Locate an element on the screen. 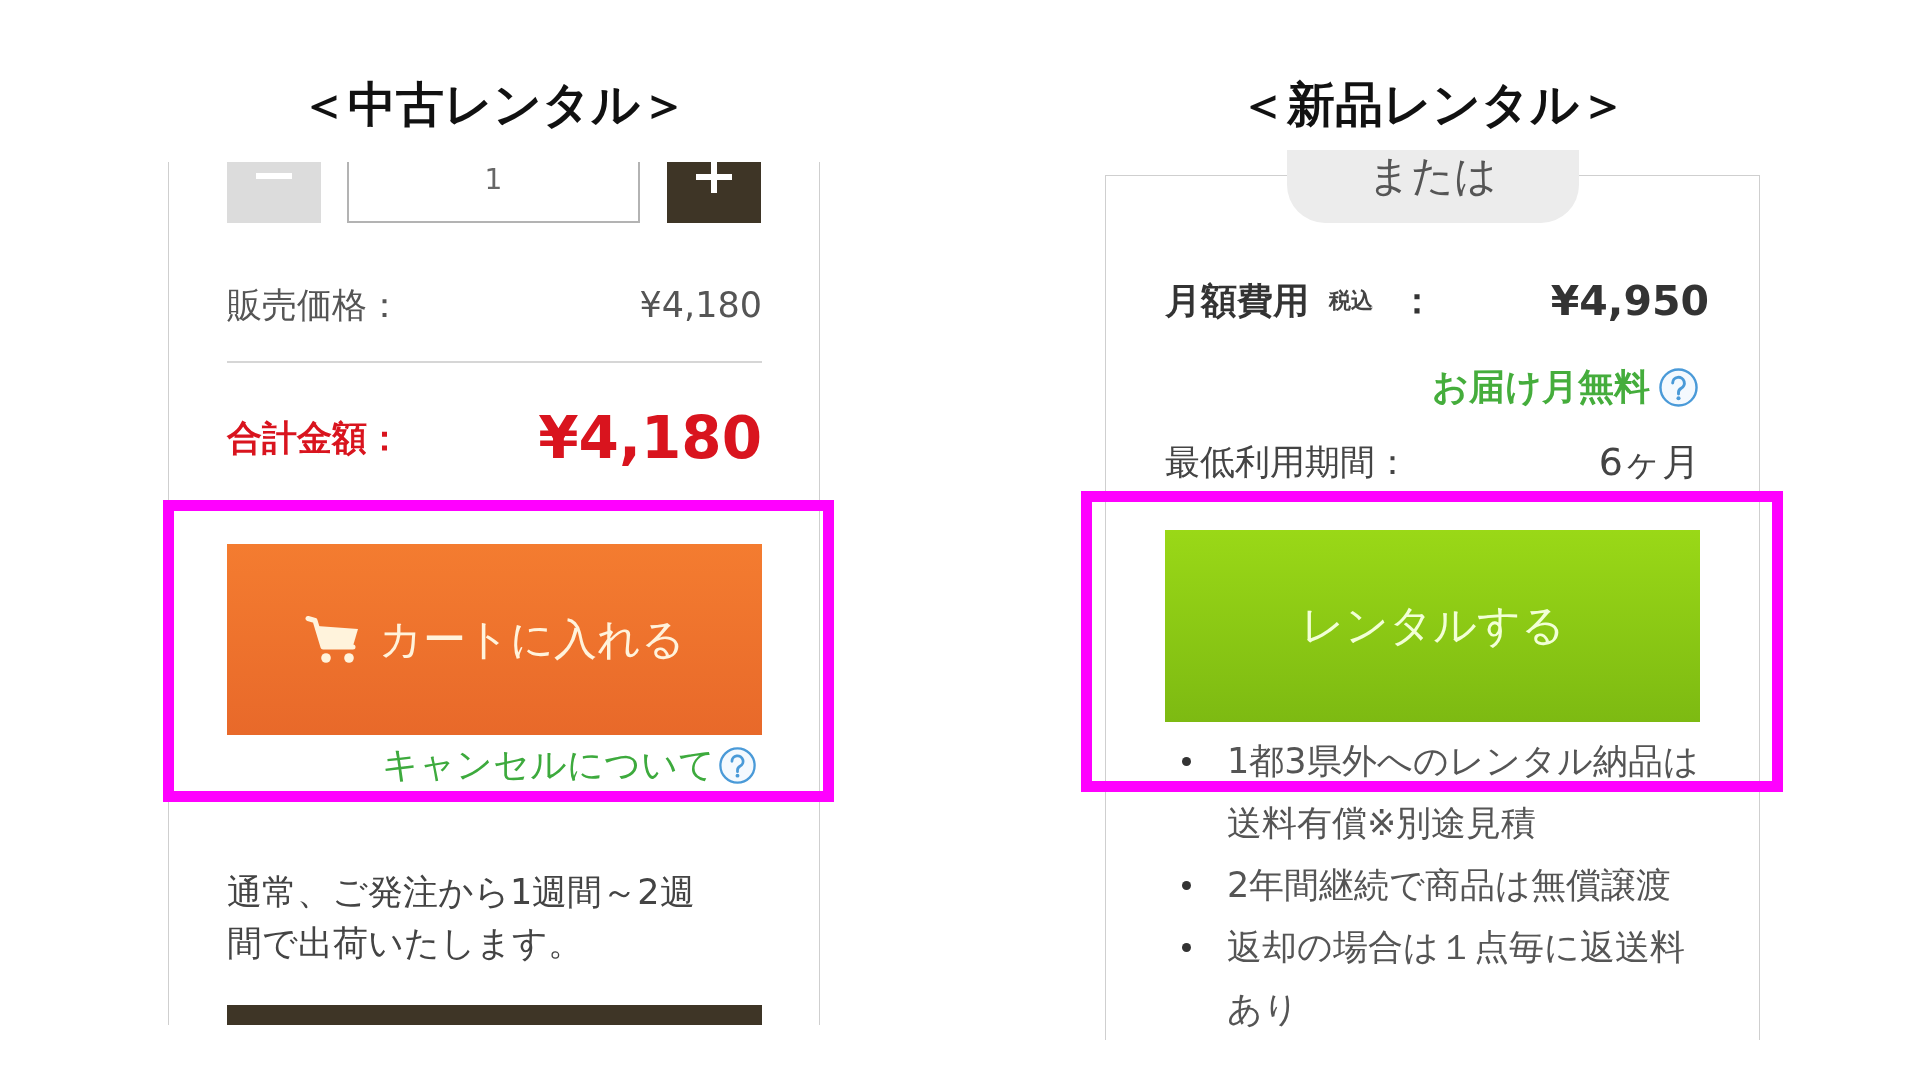 This screenshot has height=1080, width=1920. total-value: ¥4,180 is located at coordinates (650, 438).